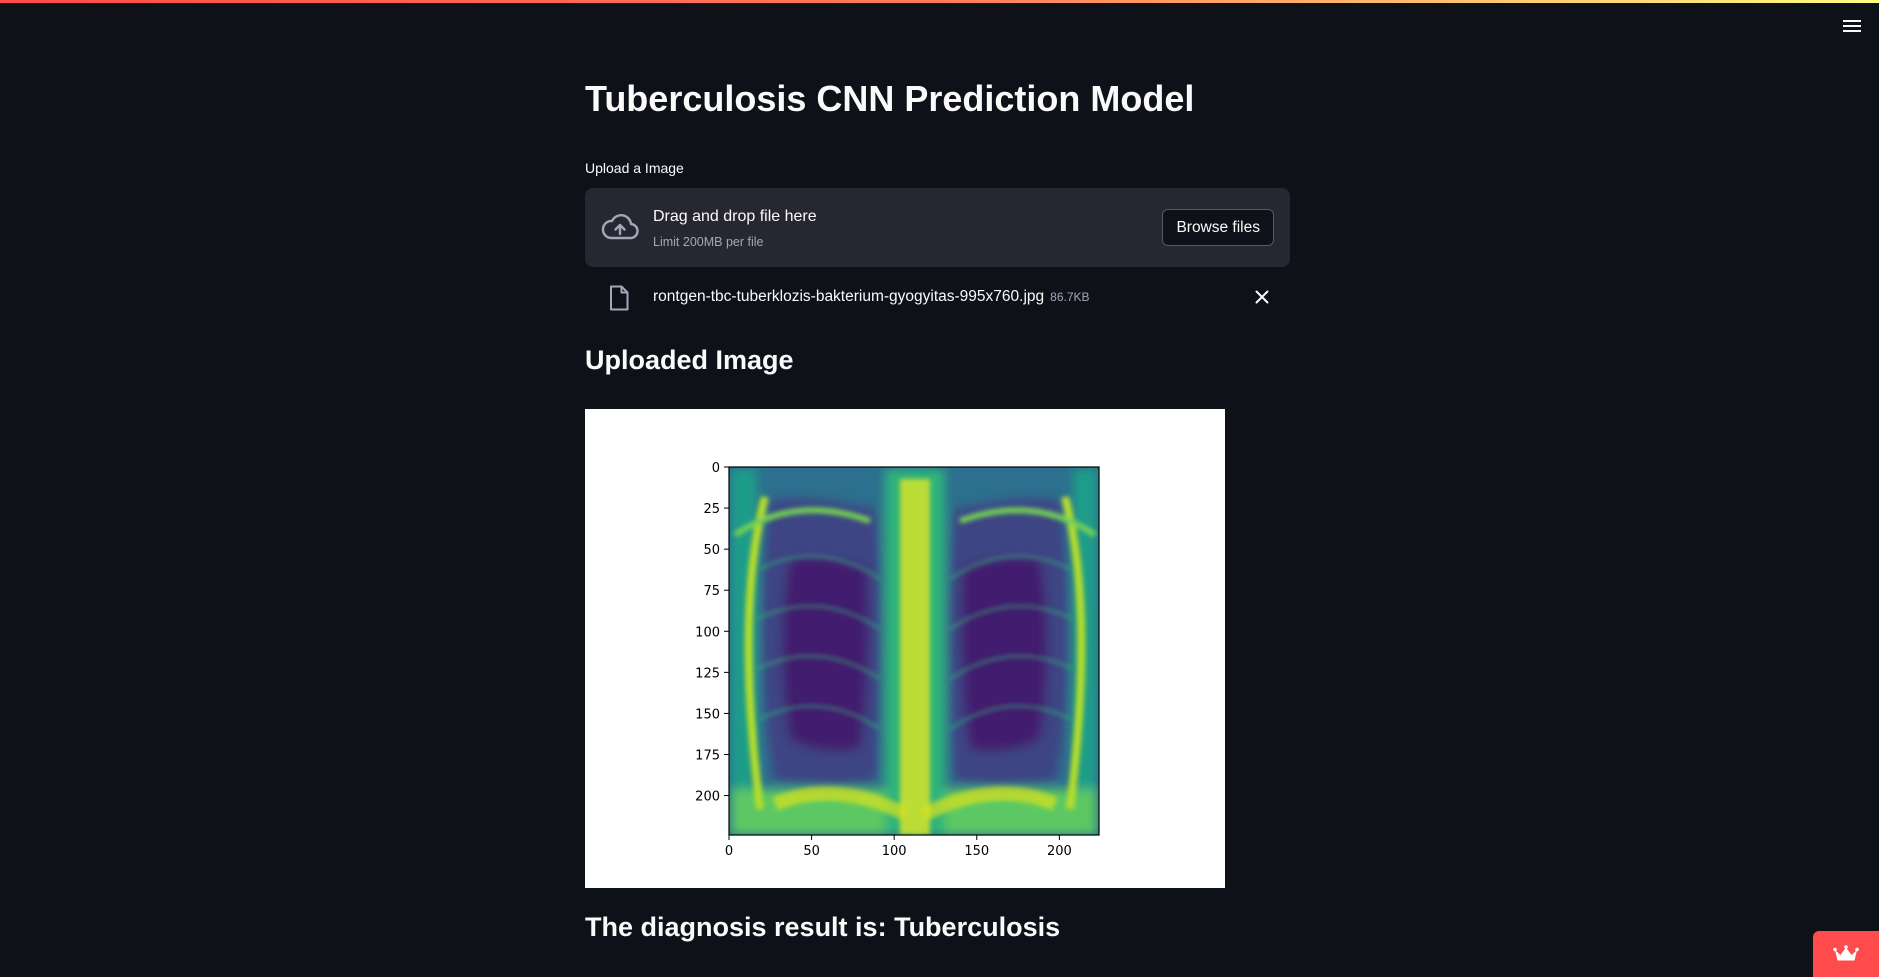 Image resolution: width=1879 pixels, height=977 pixels. What do you see at coordinates (1070, 297) in the screenshot?
I see `uploaded-file-size: 86.7KB` at bounding box center [1070, 297].